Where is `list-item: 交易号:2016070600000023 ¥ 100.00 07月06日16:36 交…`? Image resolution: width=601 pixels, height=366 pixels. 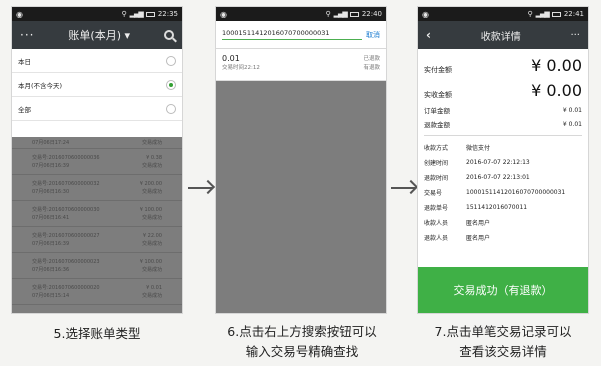 list-item: 交易号:2016070600000023 ¥ 100.00 07月06日16:36 交… is located at coordinates (97, 266).